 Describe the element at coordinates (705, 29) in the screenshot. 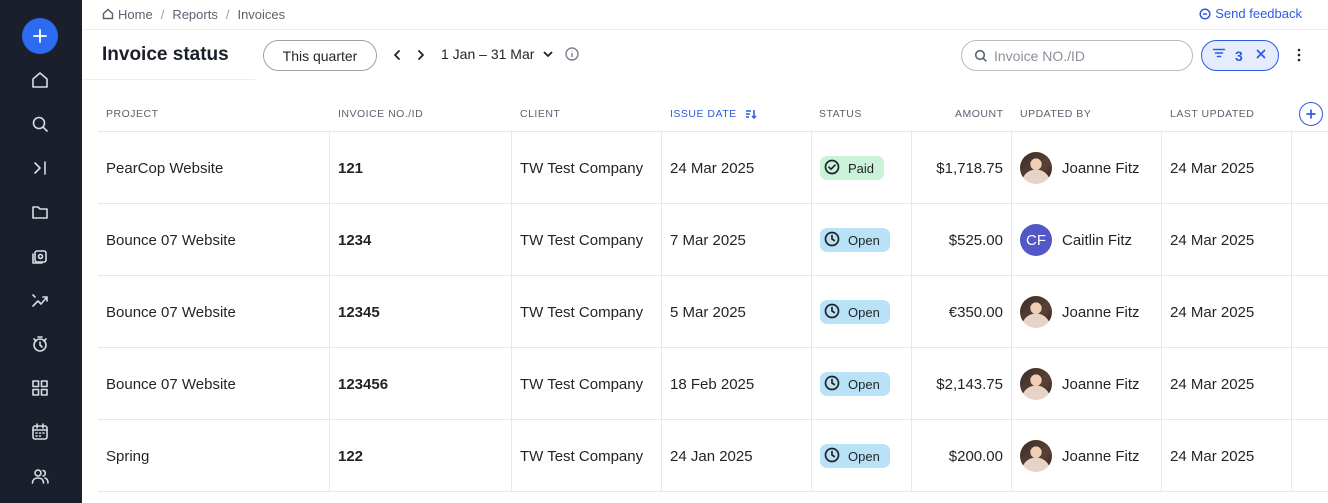

I see `header-divider` at that location.